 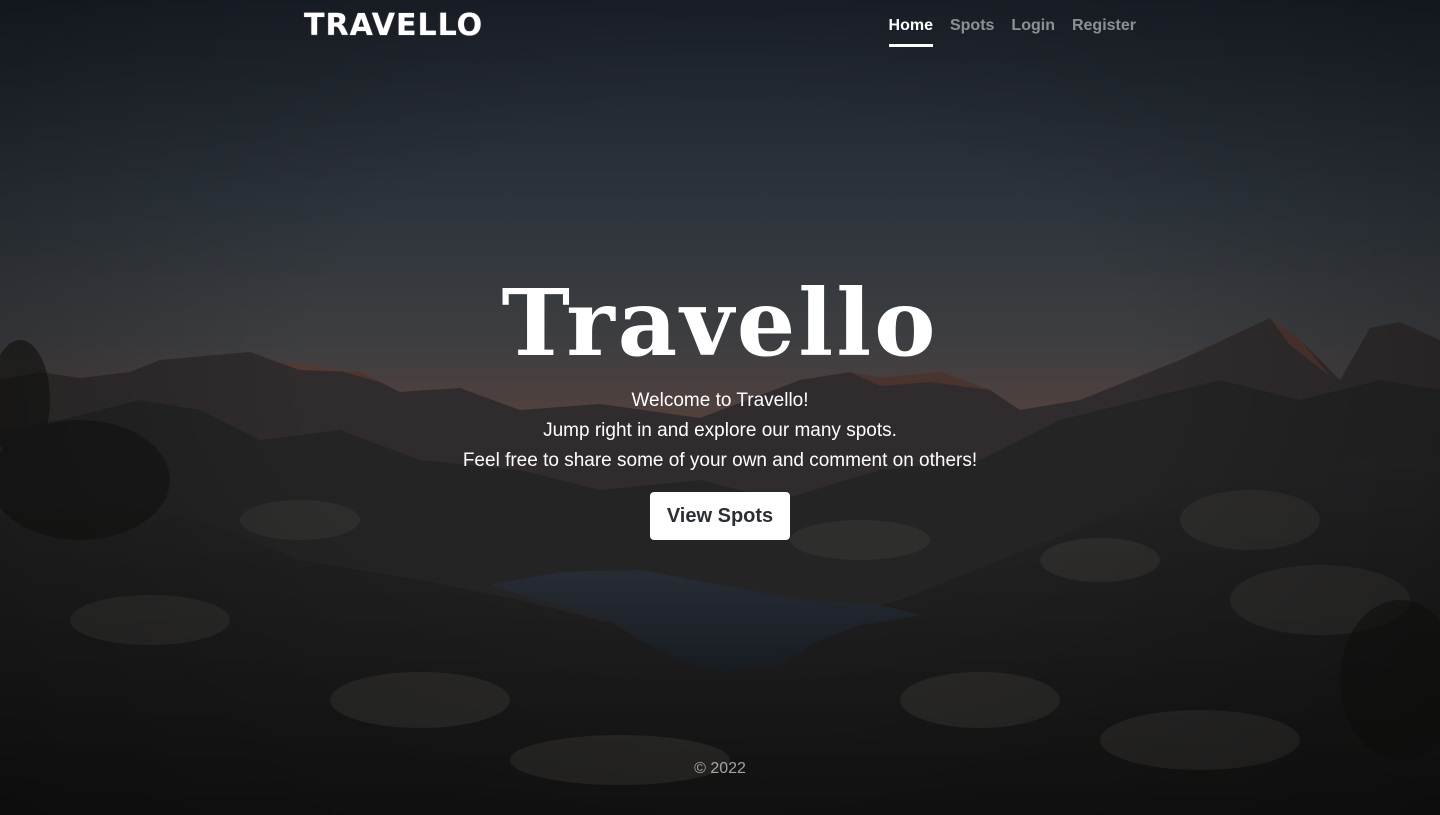 I want to click on nav-login-link: Login, so click(x=1033, y=31).